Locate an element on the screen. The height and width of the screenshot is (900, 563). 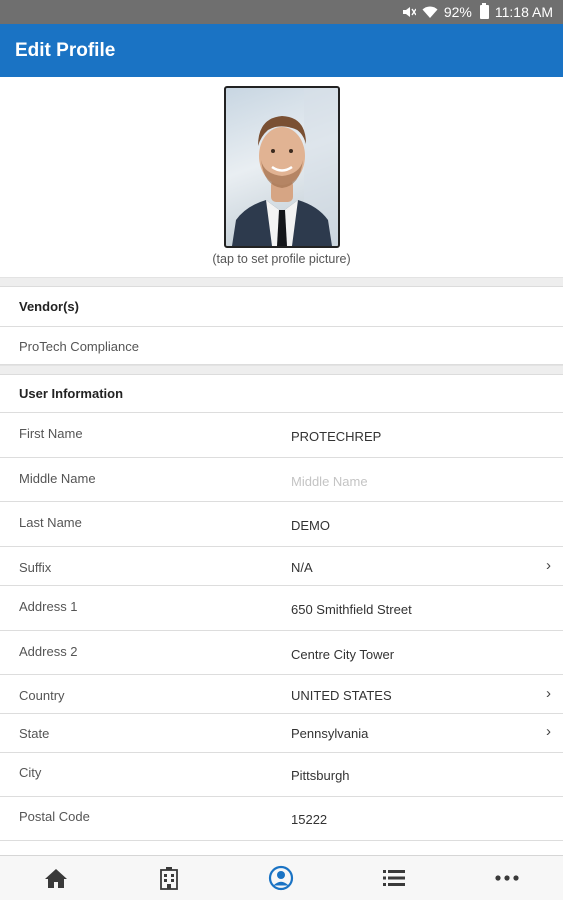
status-bar: 92% 11:18 AM is located at coordinates (281, 12).